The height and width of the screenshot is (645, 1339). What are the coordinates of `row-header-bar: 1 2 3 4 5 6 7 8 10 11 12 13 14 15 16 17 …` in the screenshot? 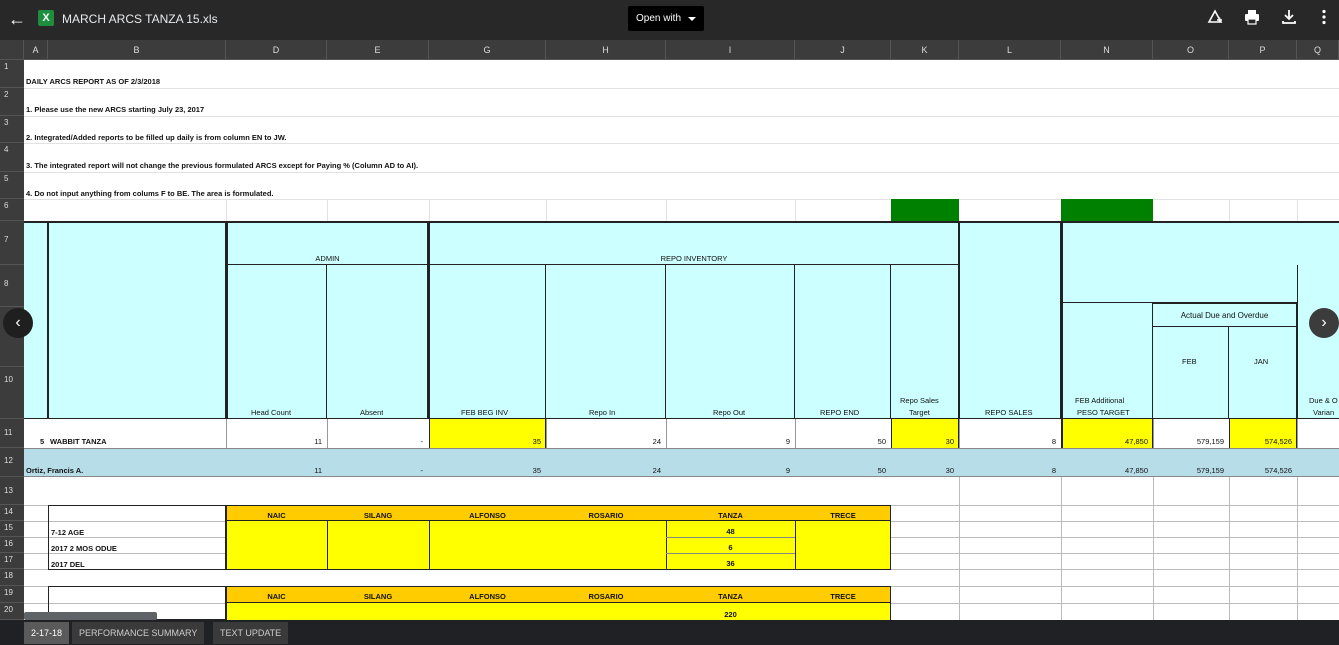 It's located at (12, 340).